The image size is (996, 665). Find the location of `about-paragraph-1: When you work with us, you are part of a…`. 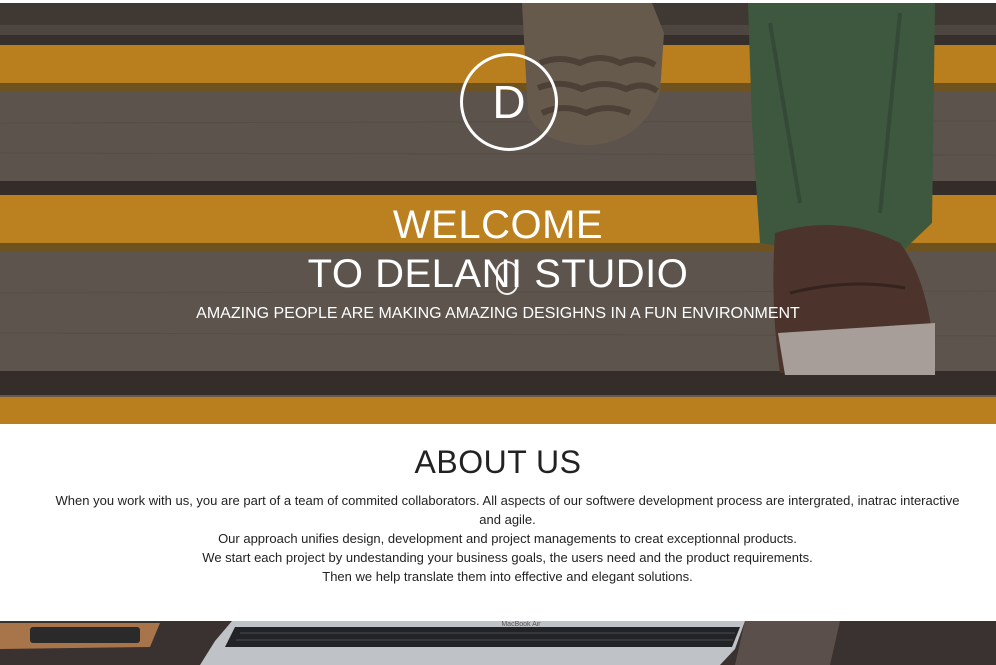

about-paragraph-1: When you work with us, you are part of a… is located at coordinates (507, 510).